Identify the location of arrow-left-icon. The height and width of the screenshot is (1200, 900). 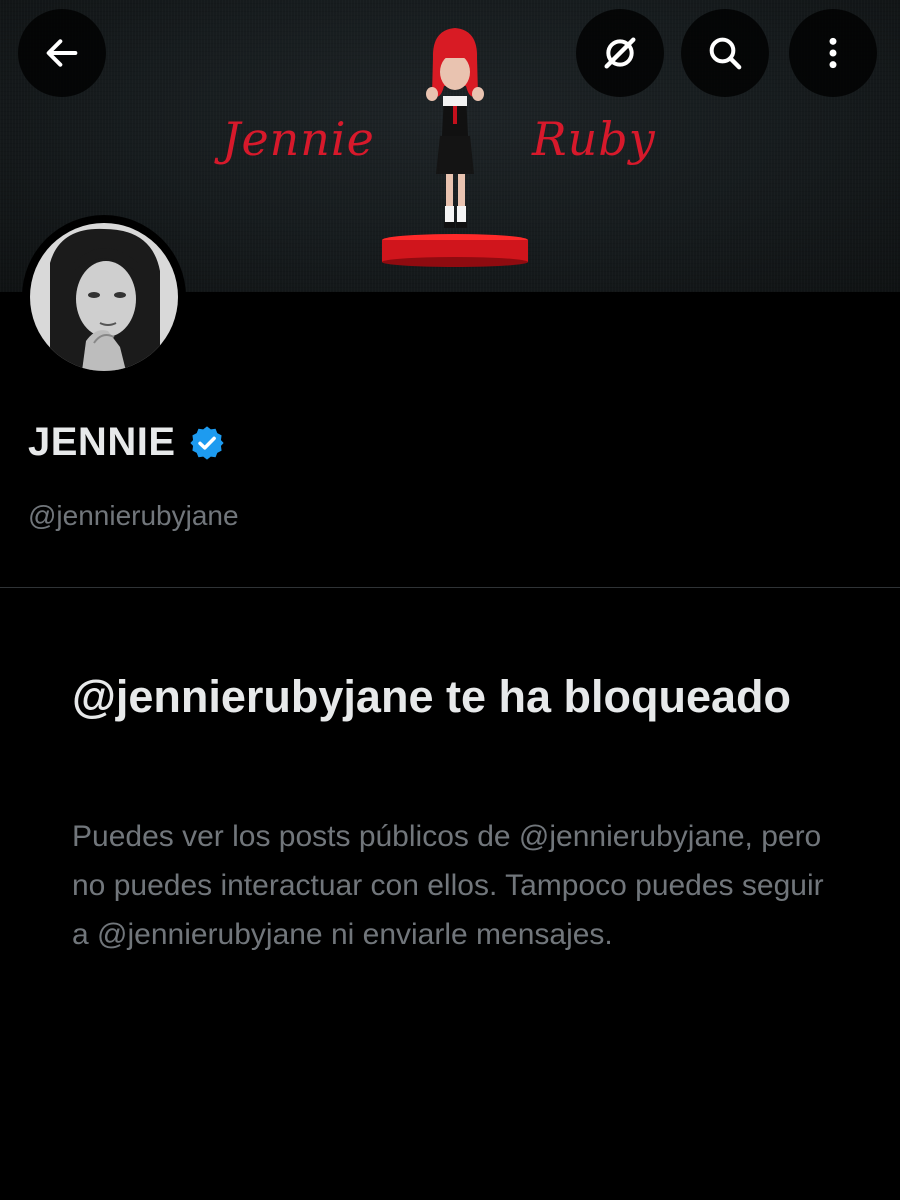
(62, 53).